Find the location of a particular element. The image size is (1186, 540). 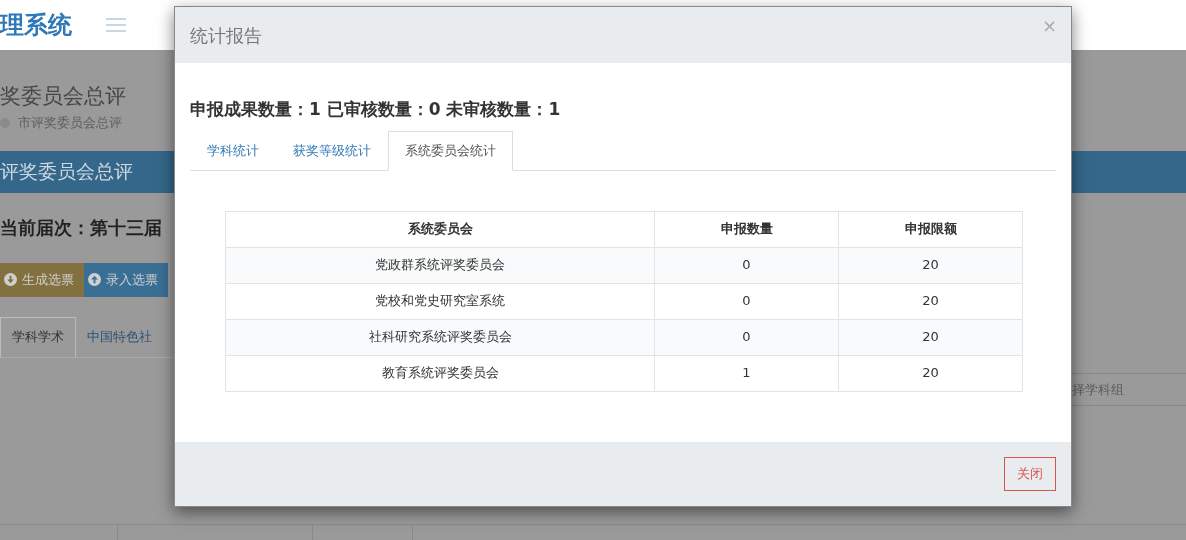

tab: 获奖等级统计 is located at coordinates (332, 150).